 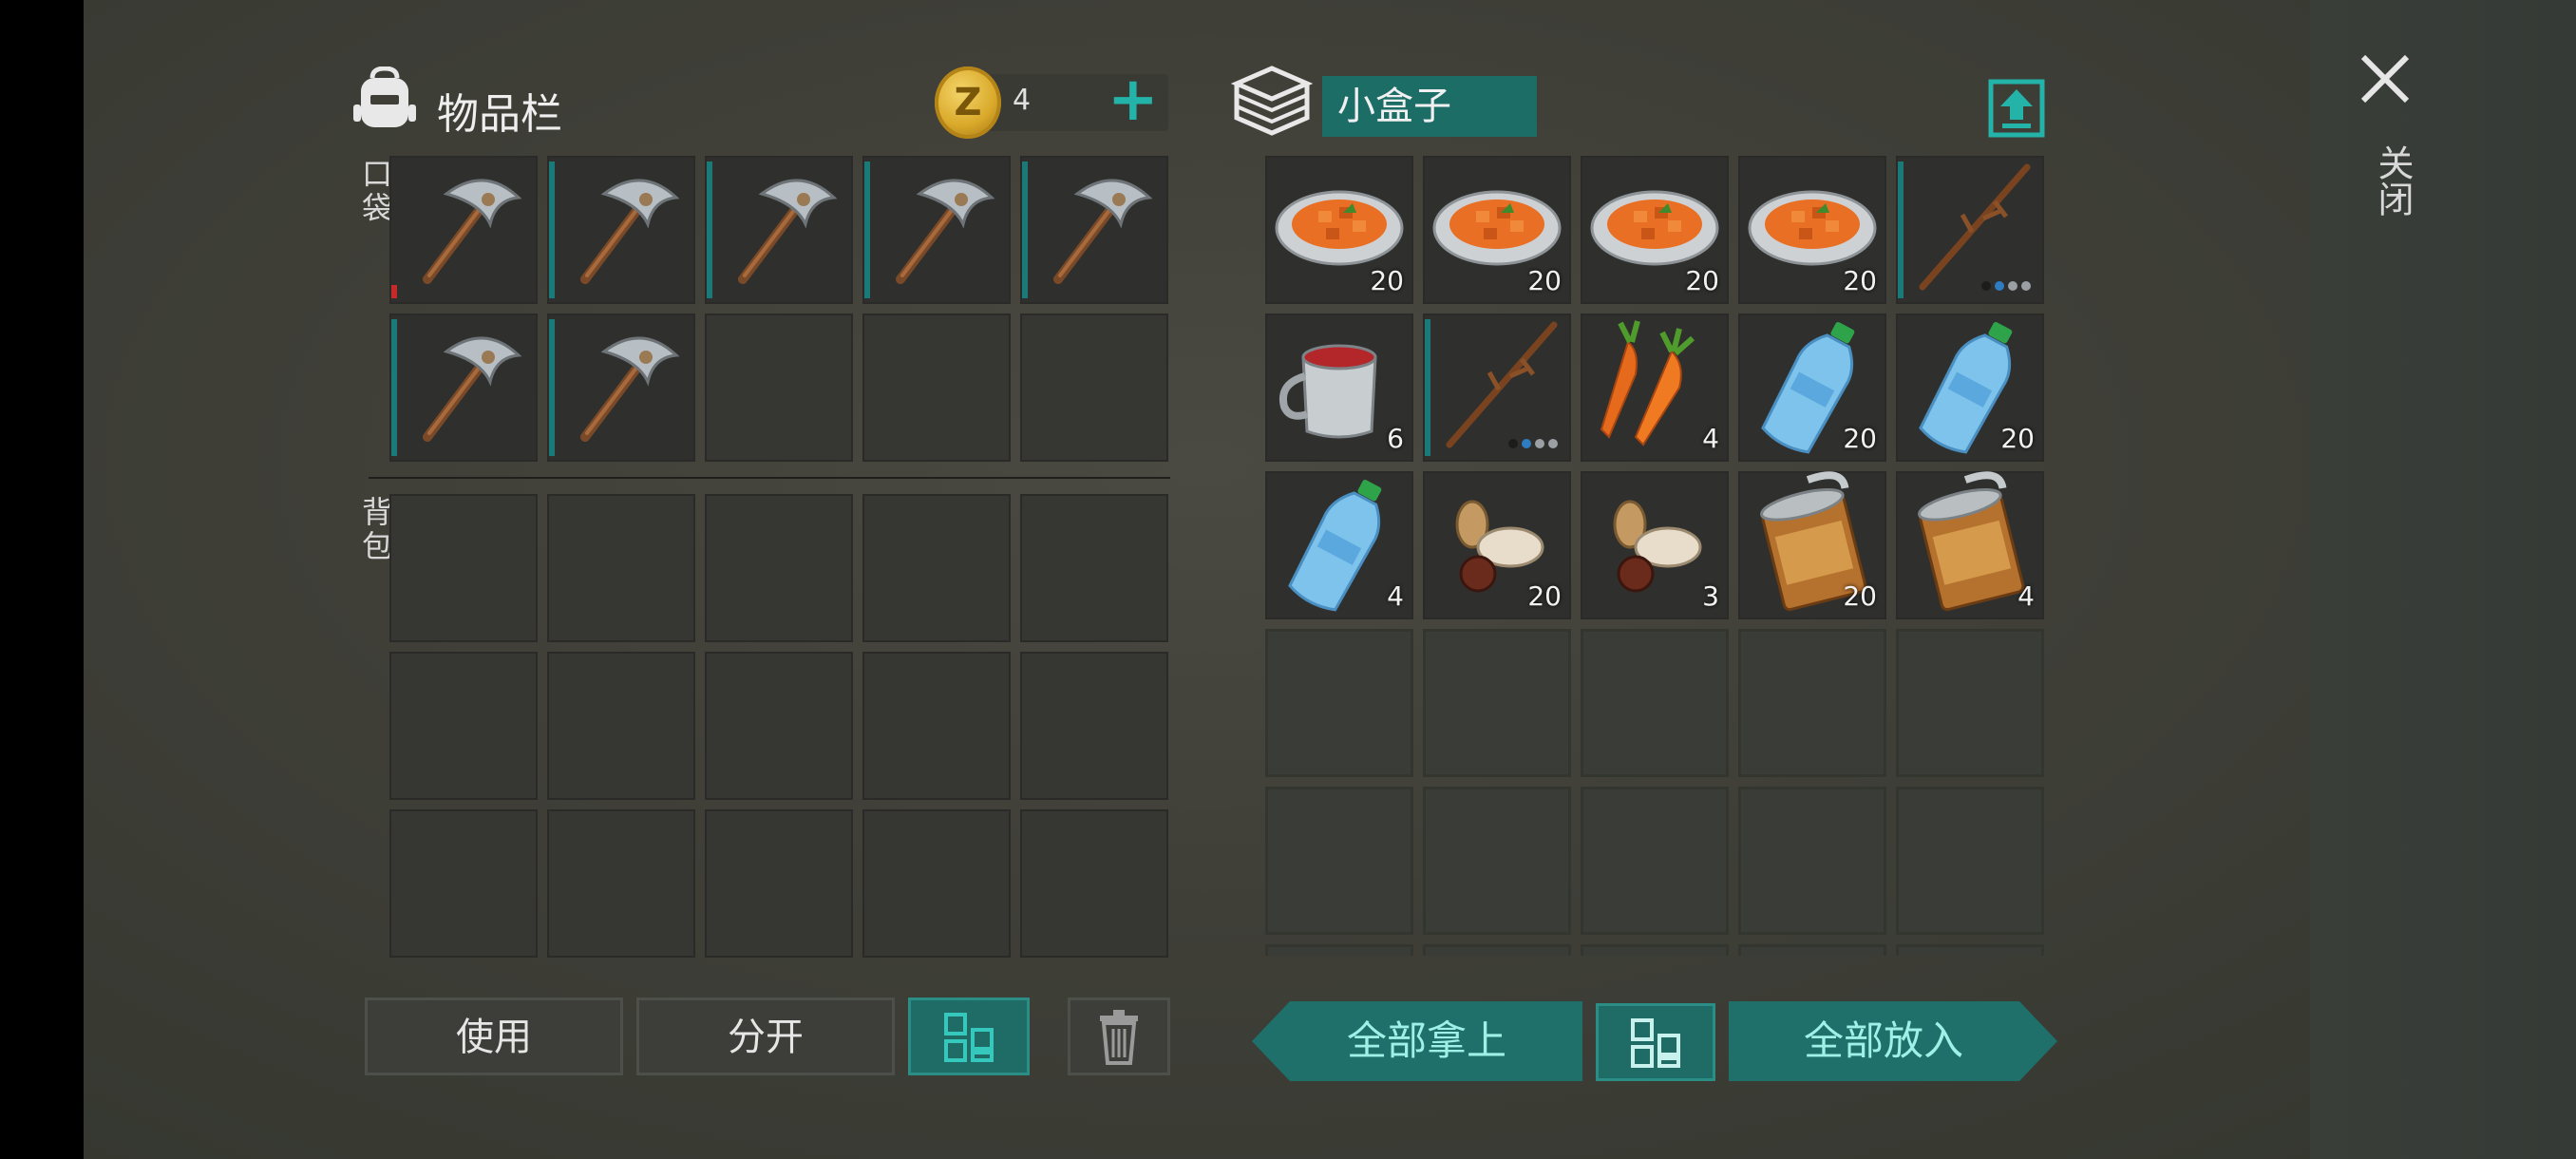 What do you see at coordinates (499, 114) in the screenshot?
I see `inventory-title: 物品栏` at bounding box center [499, 114].